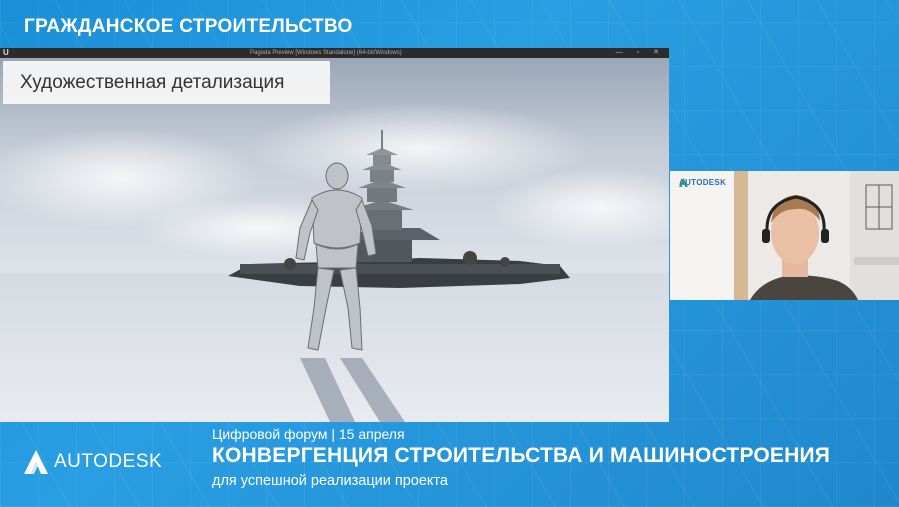  What do you see at coordinates (108, 461) in the screenshot?
I see `brand-name: AUTODESK` at bounding box center [108, 461].